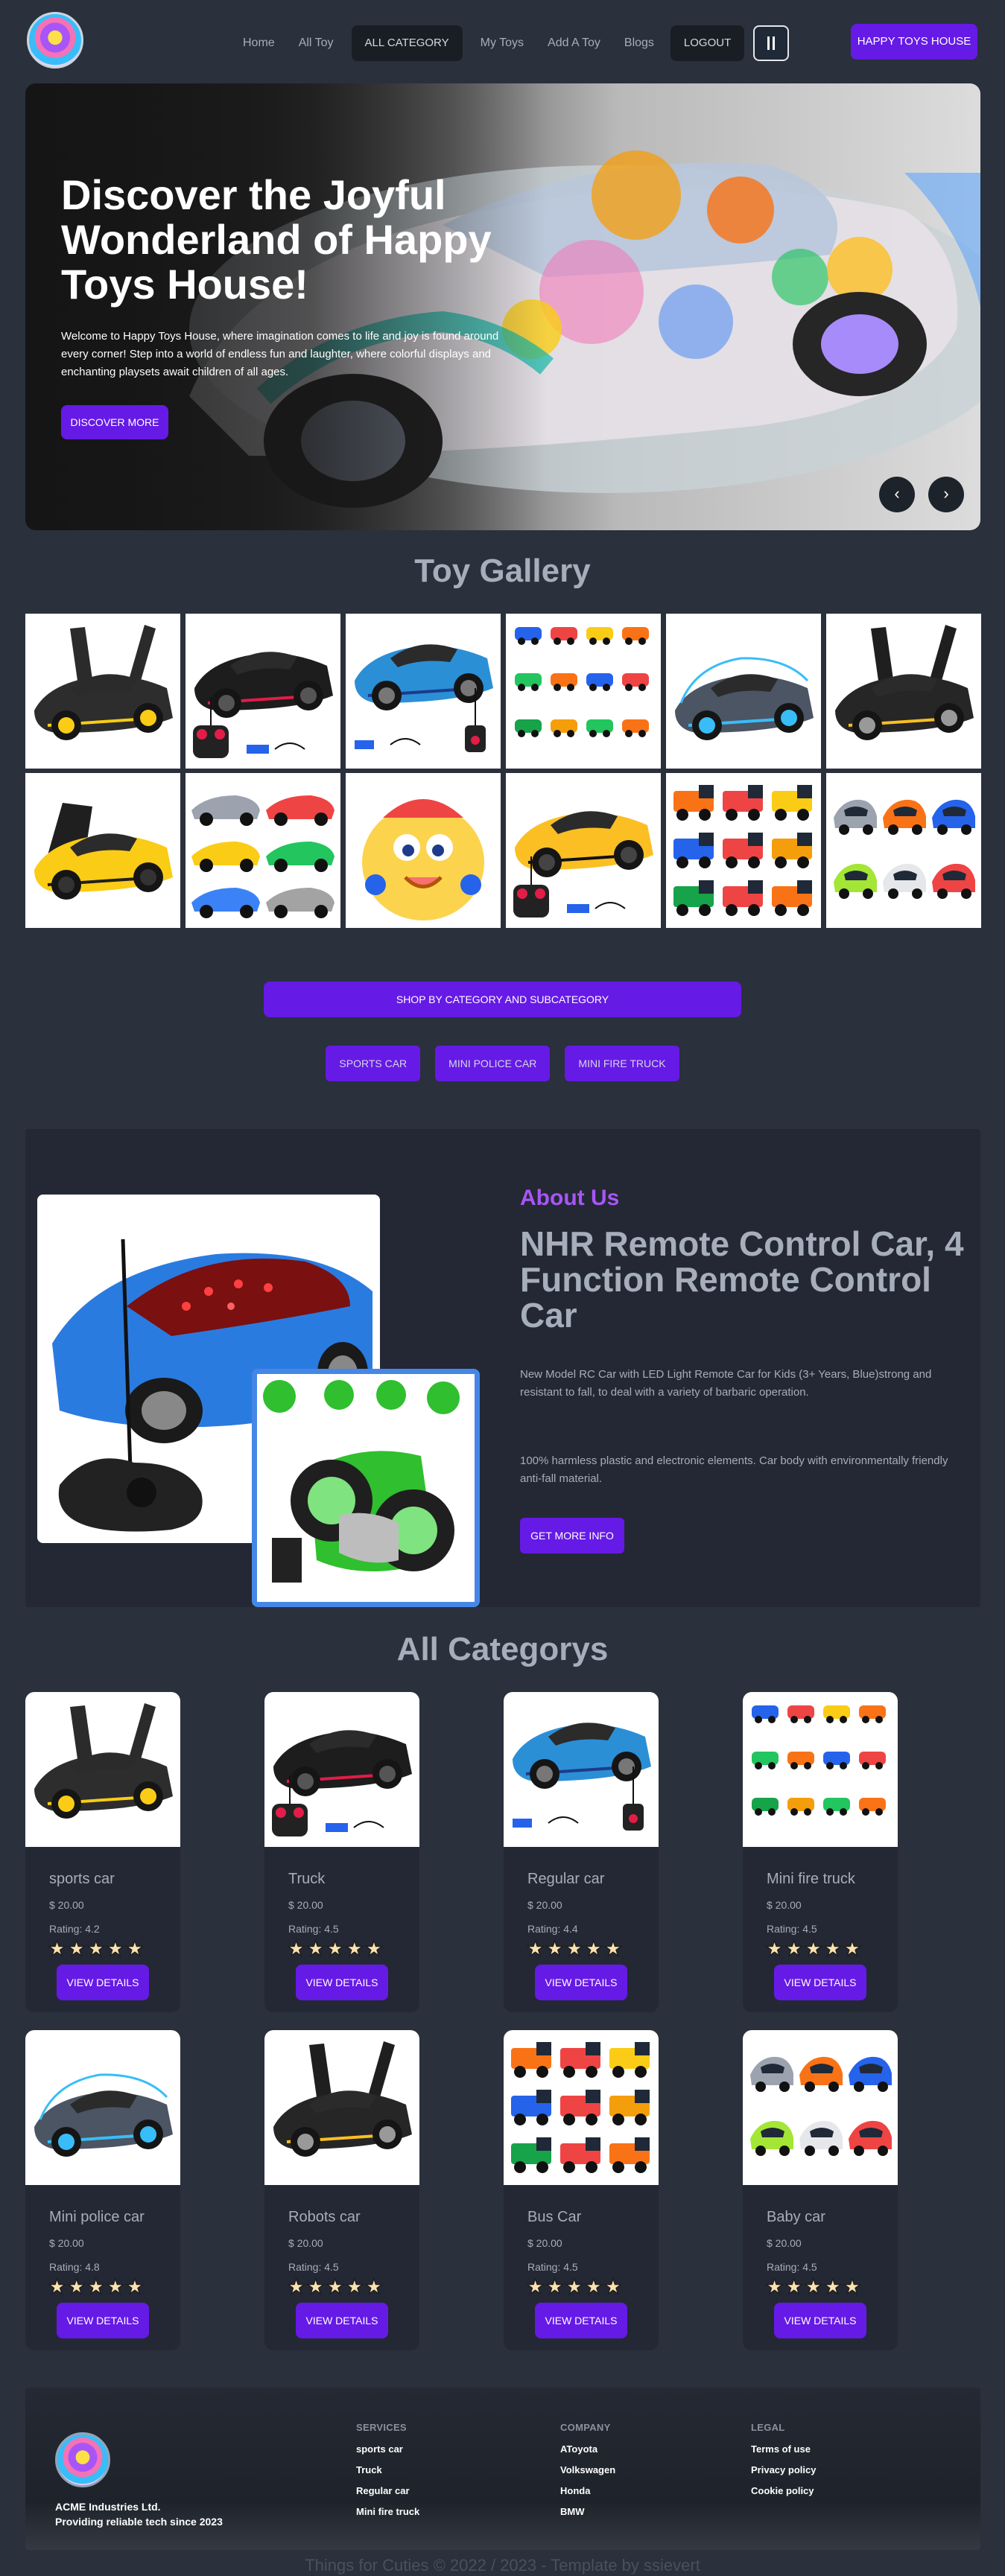  Describe the element at coordinates (783, 2491) in the screenshot. I see `footer-link: Cookie policy` at that location.